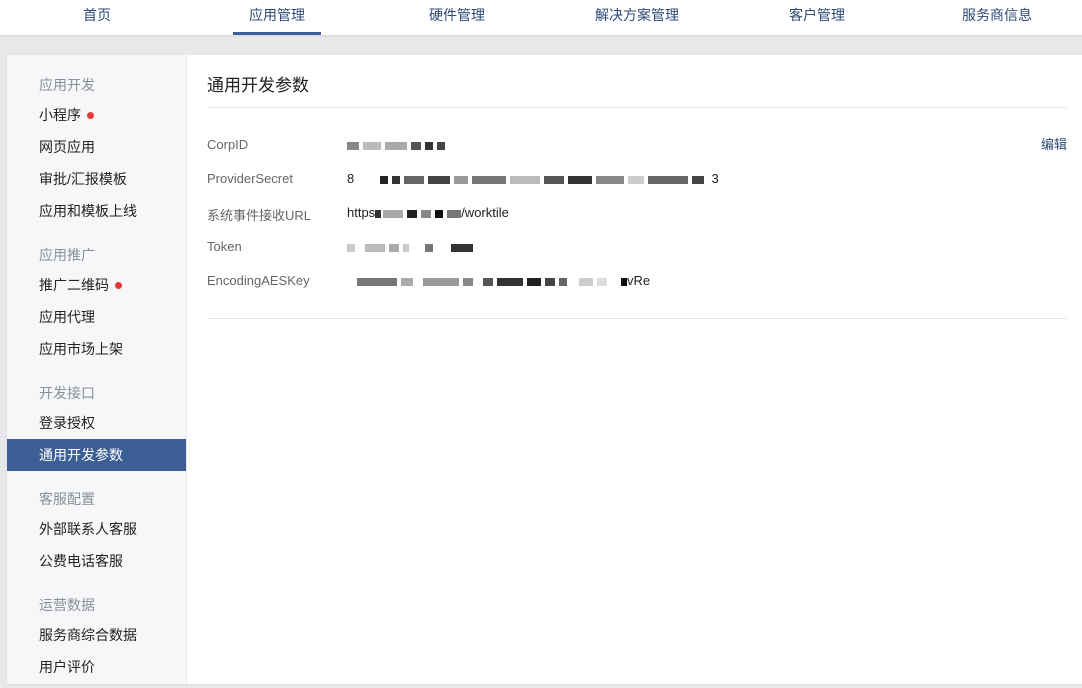 Image resolution: width=1082 pixels, height=688 pixels. I want to click on tab-hardware-management: 硬件管理, so click(457, 17).